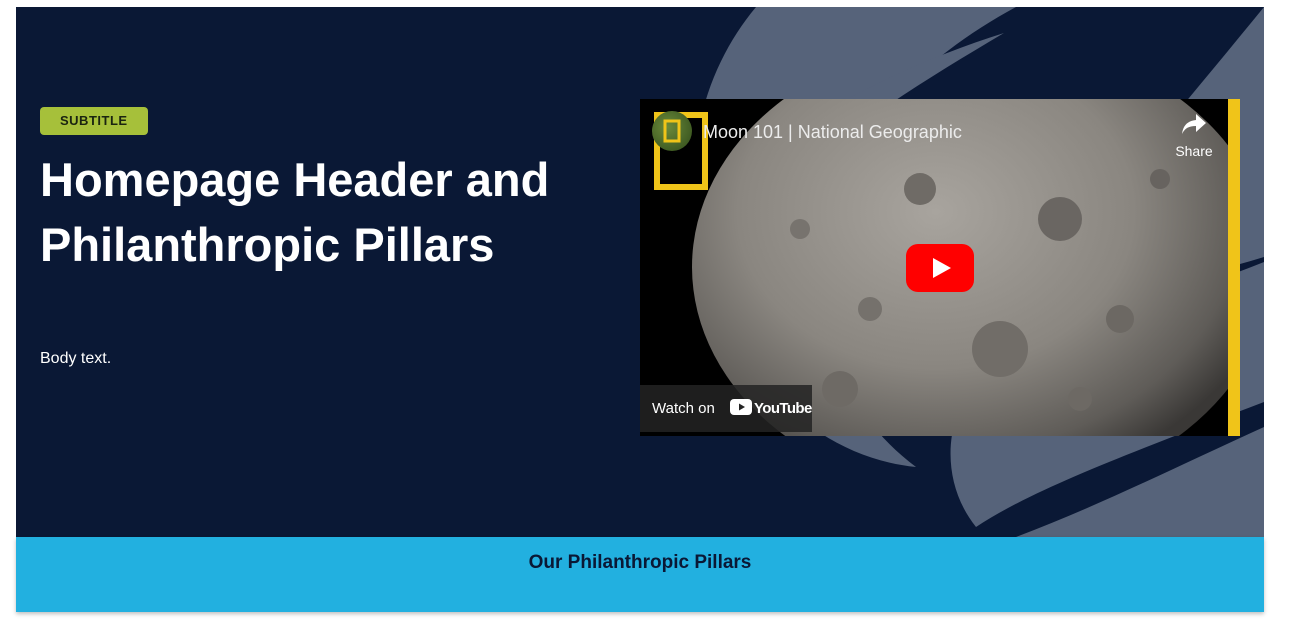  I want to click on watch-on-youtube-button: Watch on YouTube, so click(726, 408).